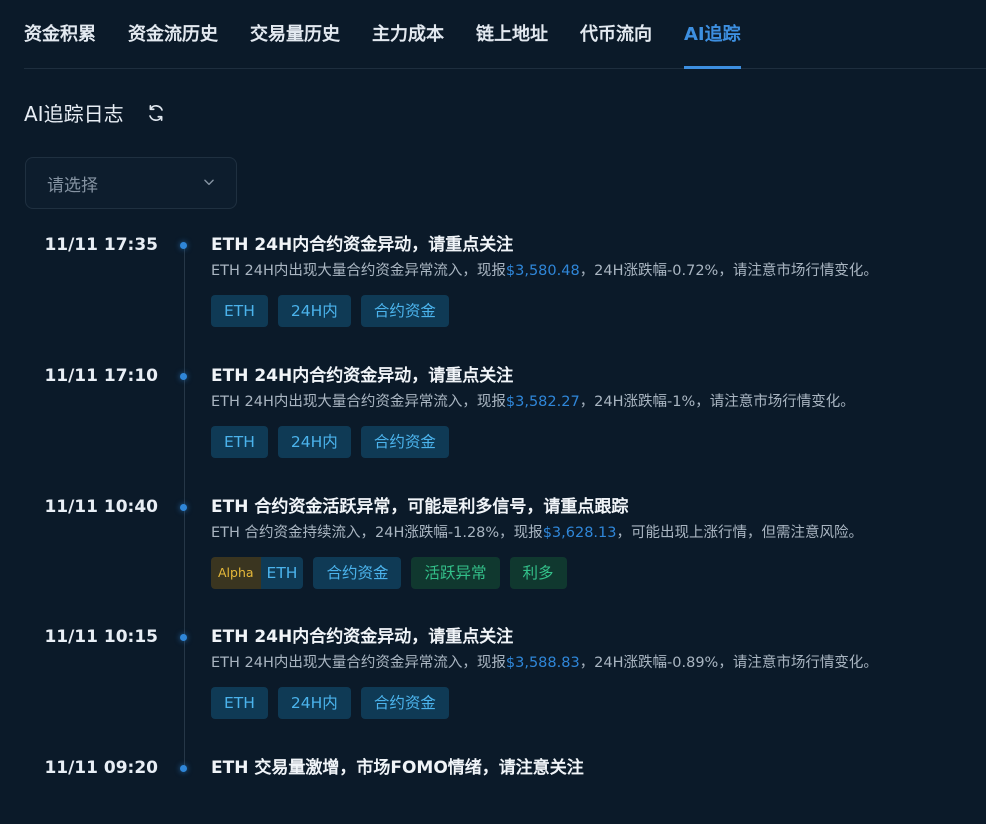  What do you see at coordinates (538, 573) in the screenshot?
I see `tag-bullish: 利多` at bounding box center [538, 573].